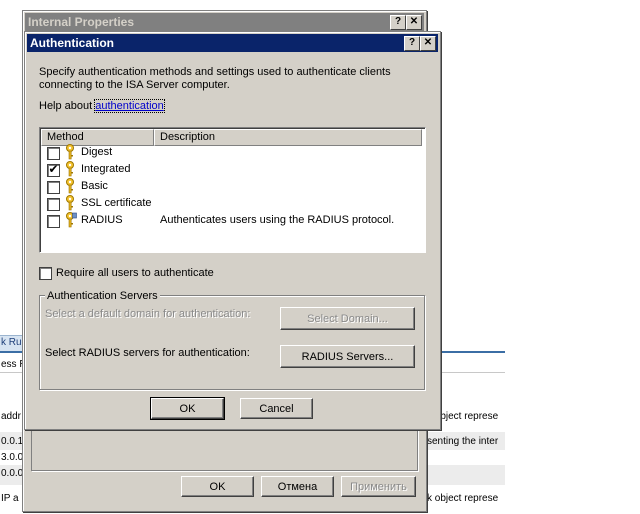 The image size is (640, 514). What do you see at coordinates (102, 296) in the screenshot?
I see `auth-servers-group-title: Authentication Servers` at bounding box center [102, 296].